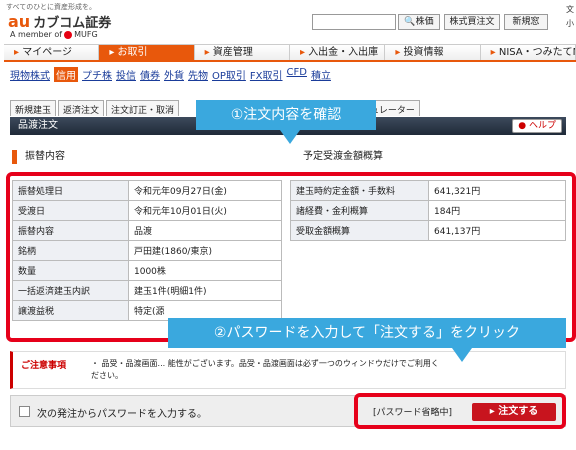 The image size is (576, 450). I want to click on stock-order-button: 株式買注文, so click(472, 22).